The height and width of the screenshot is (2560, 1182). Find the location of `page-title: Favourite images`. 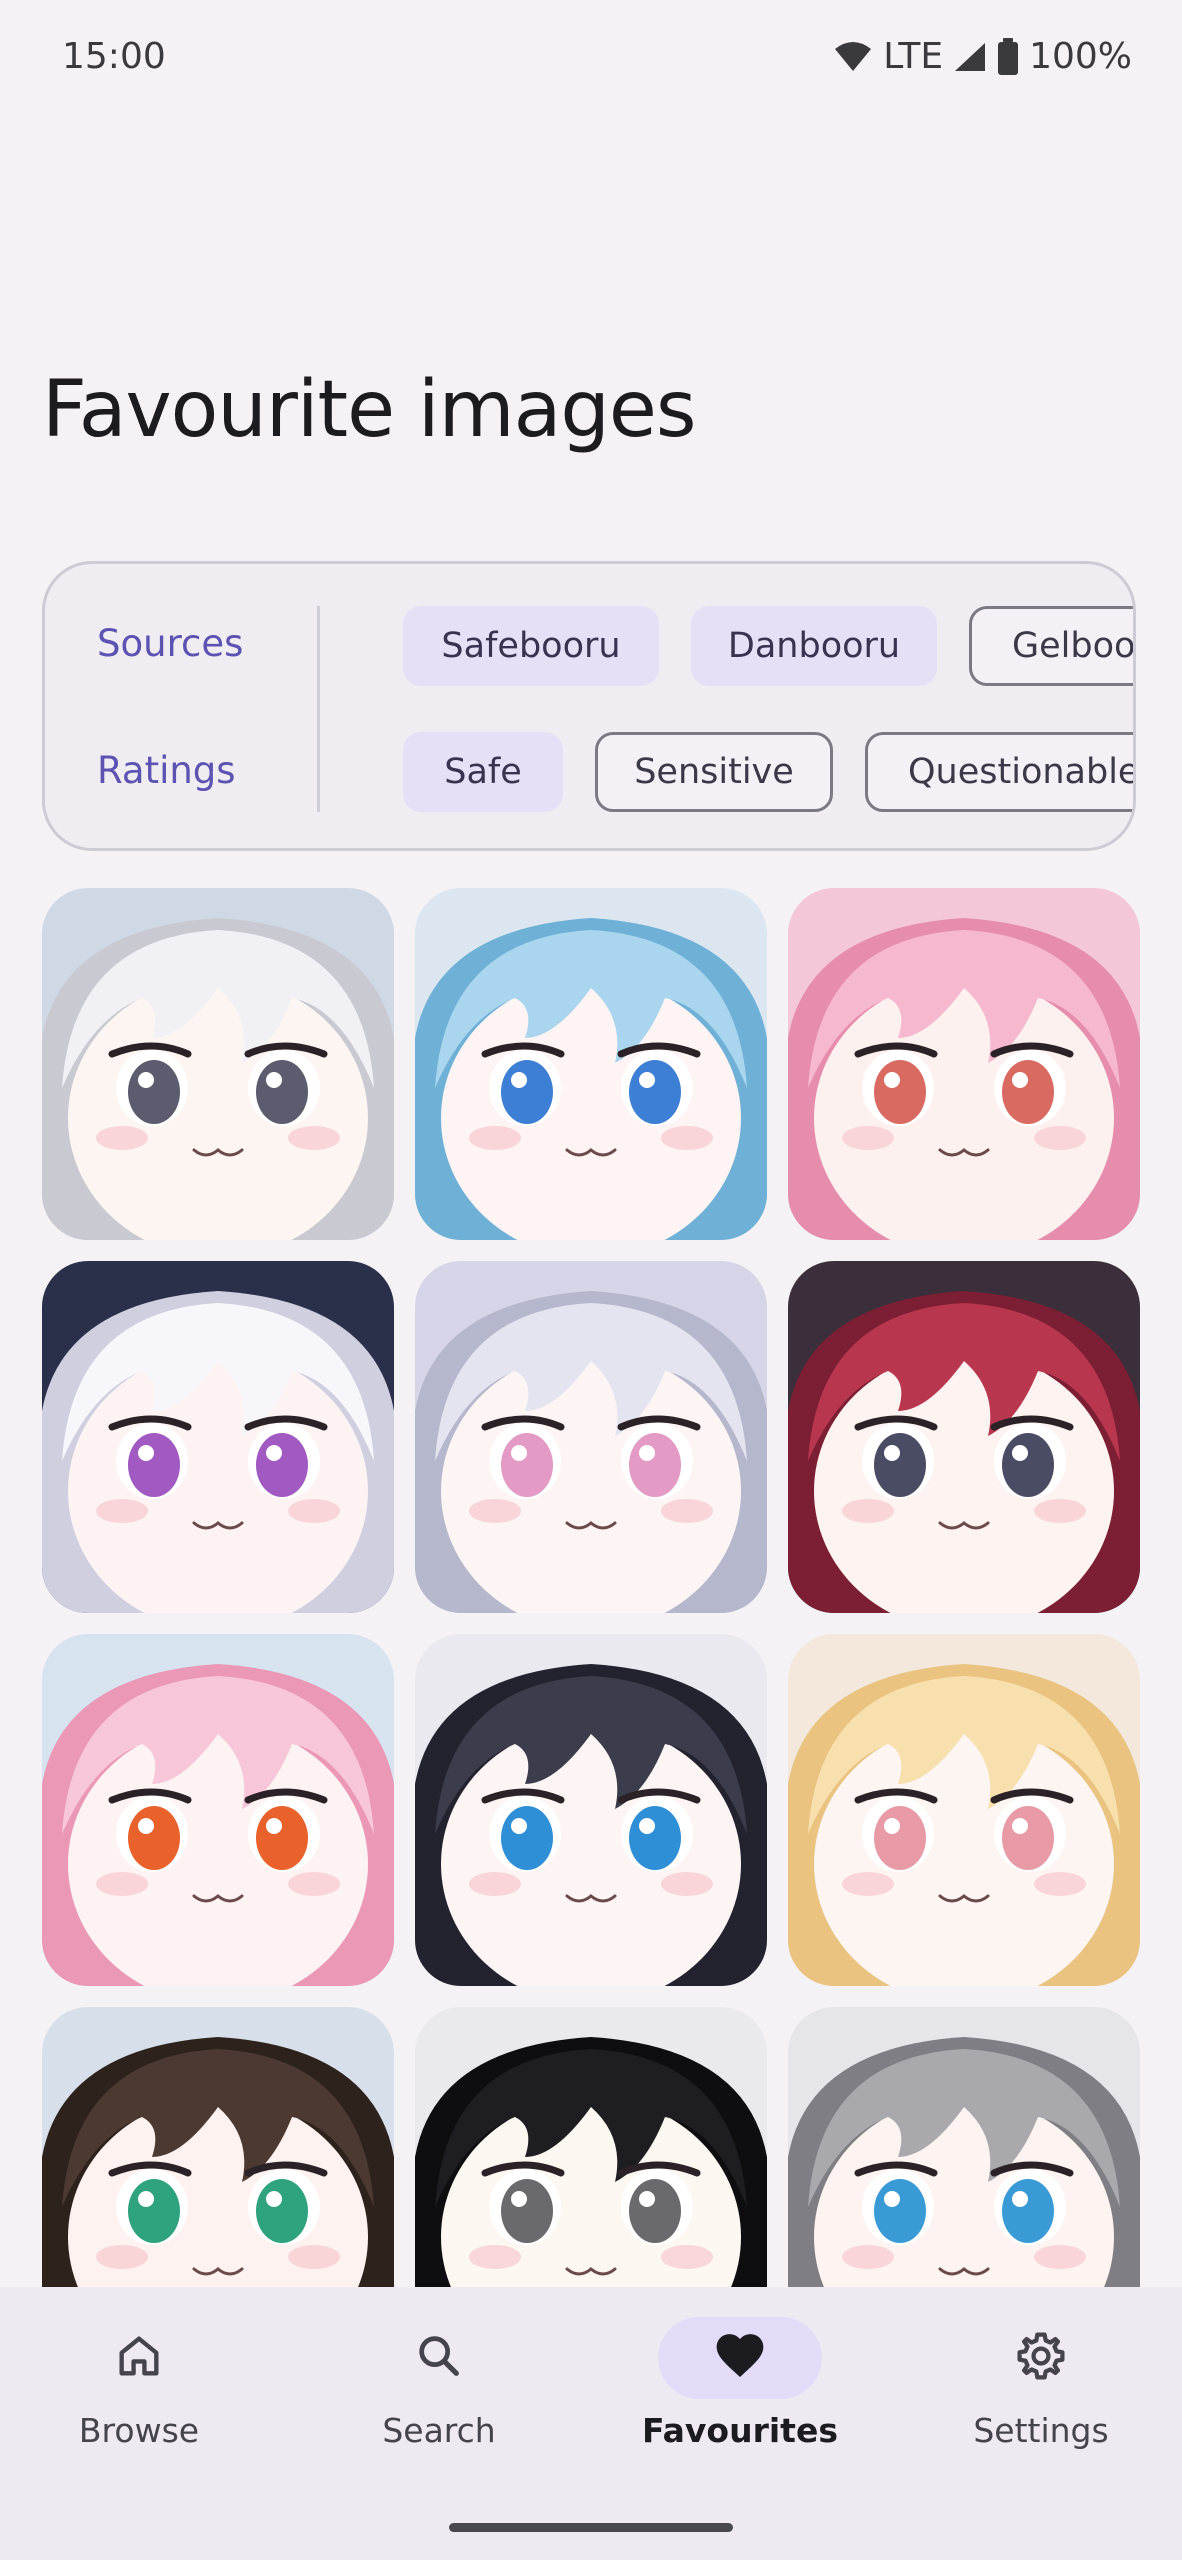

page-title: Favourite images is located at coordinates (369, 410).